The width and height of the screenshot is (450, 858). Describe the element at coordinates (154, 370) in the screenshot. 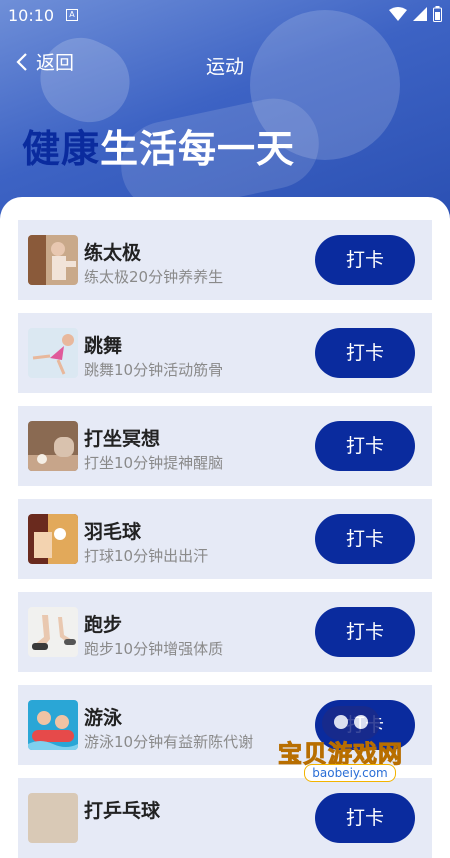

I see `activity-desc: 跳舞10分钟活动筋骨` at that location.